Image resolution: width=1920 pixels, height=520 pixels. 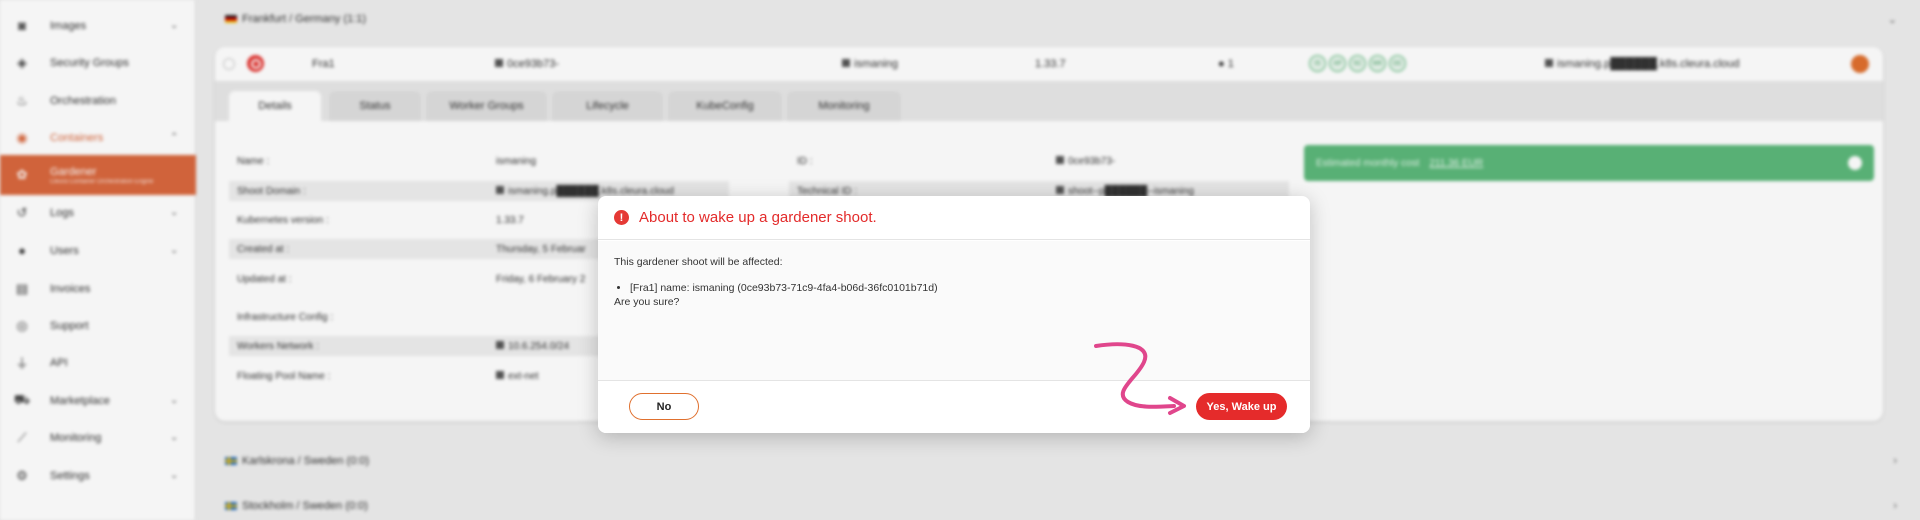 I want to click on dialog-intro: This gardener shoot will be affected:, so click(x=698, y=262).